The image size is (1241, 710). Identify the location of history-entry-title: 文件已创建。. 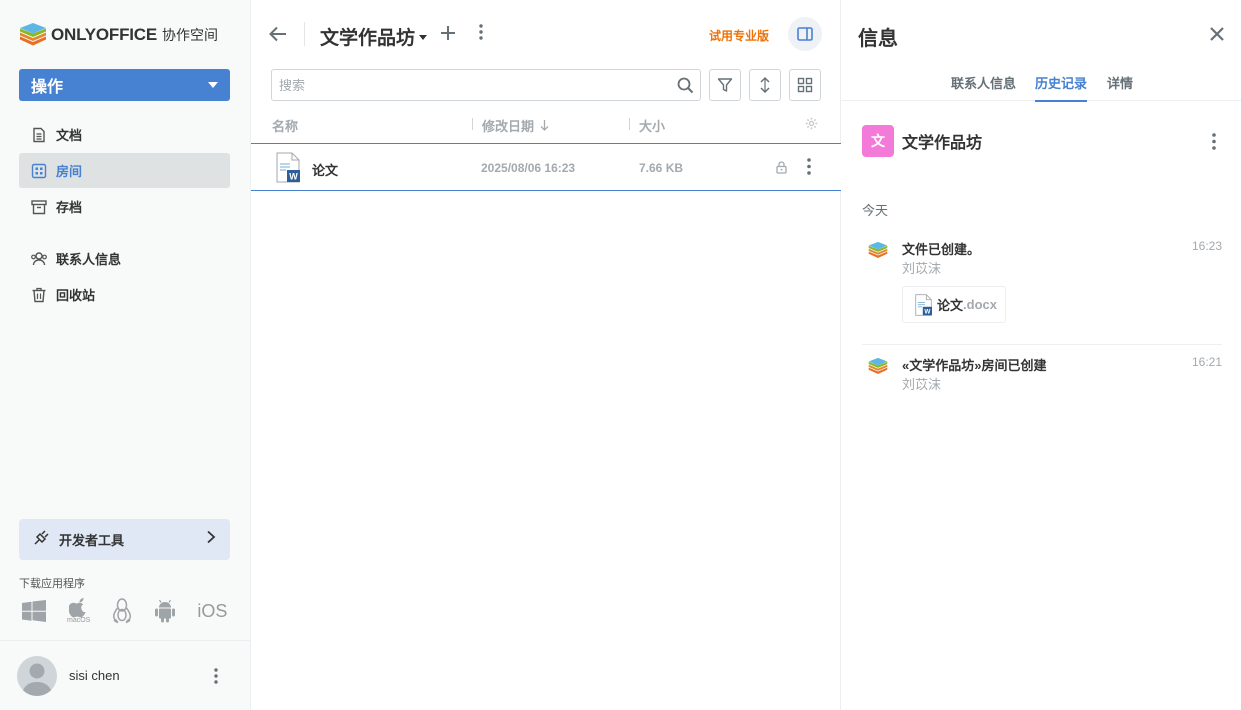
(941, 249).